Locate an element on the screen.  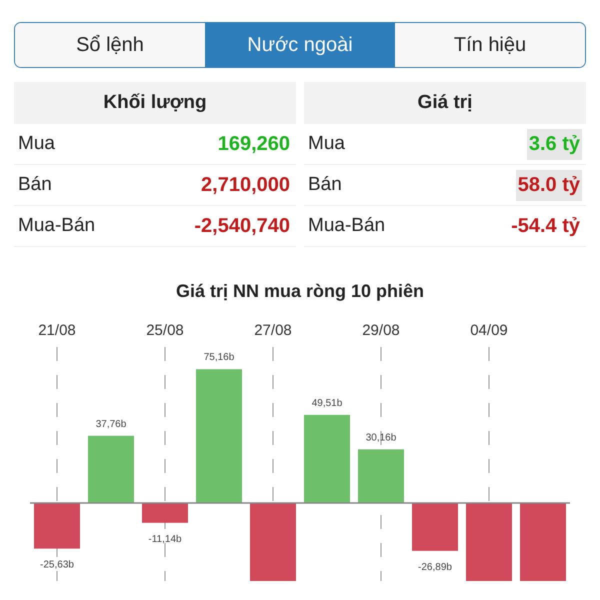
data-label: -26,89b is located at coordinates (435, 567).